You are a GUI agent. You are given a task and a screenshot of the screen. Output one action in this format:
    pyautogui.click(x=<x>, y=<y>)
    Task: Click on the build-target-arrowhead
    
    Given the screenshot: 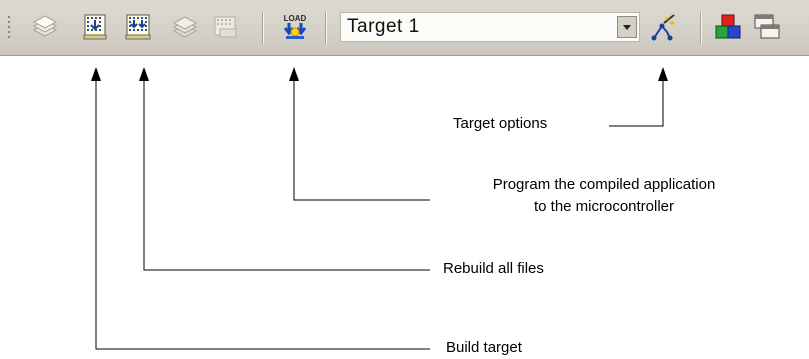 What is the action you would take?
    pyautogui.click(x=96, y=74)
    